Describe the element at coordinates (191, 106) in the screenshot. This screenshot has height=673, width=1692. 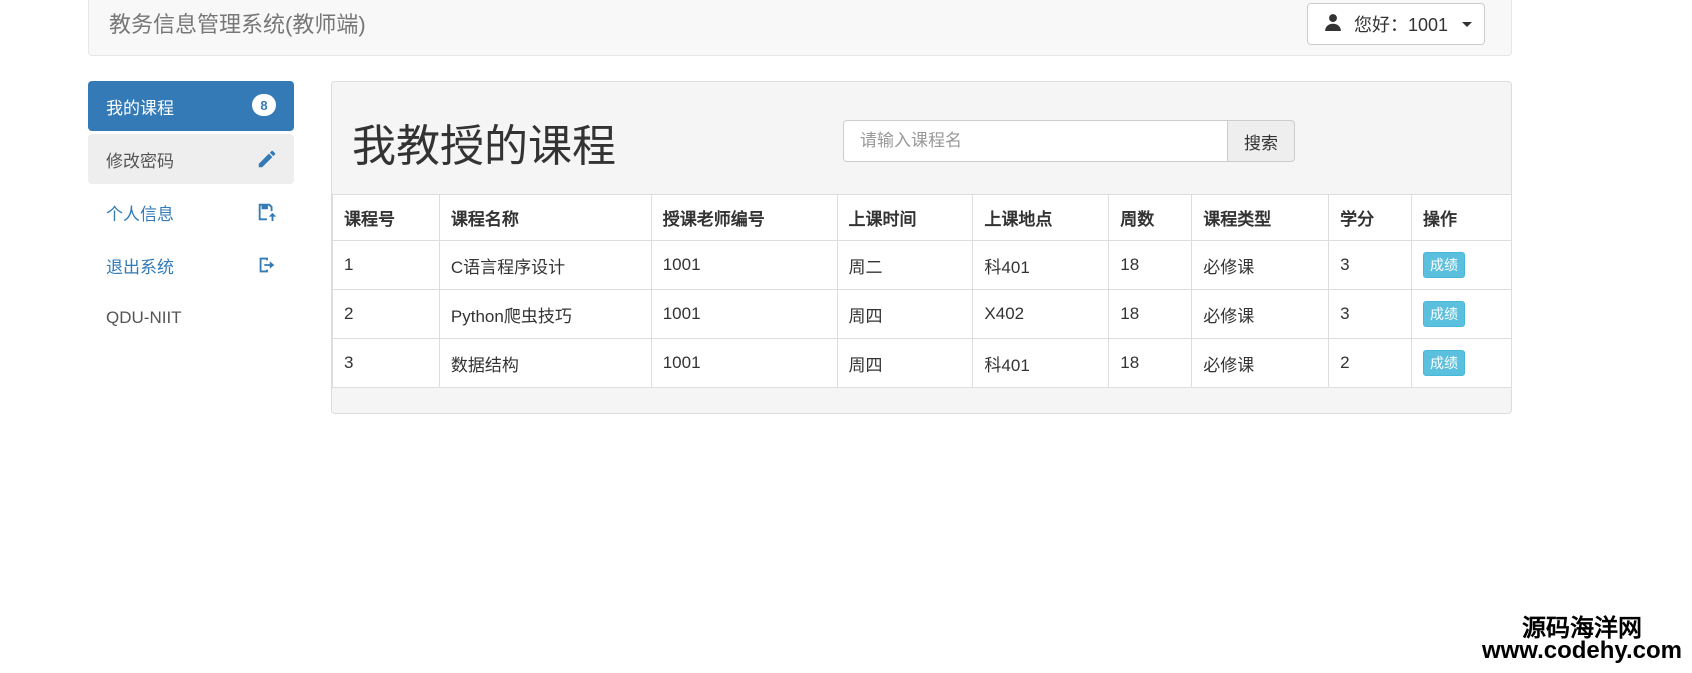
I see `sidebar-item-my-courses: 我的课程 8` at that location.